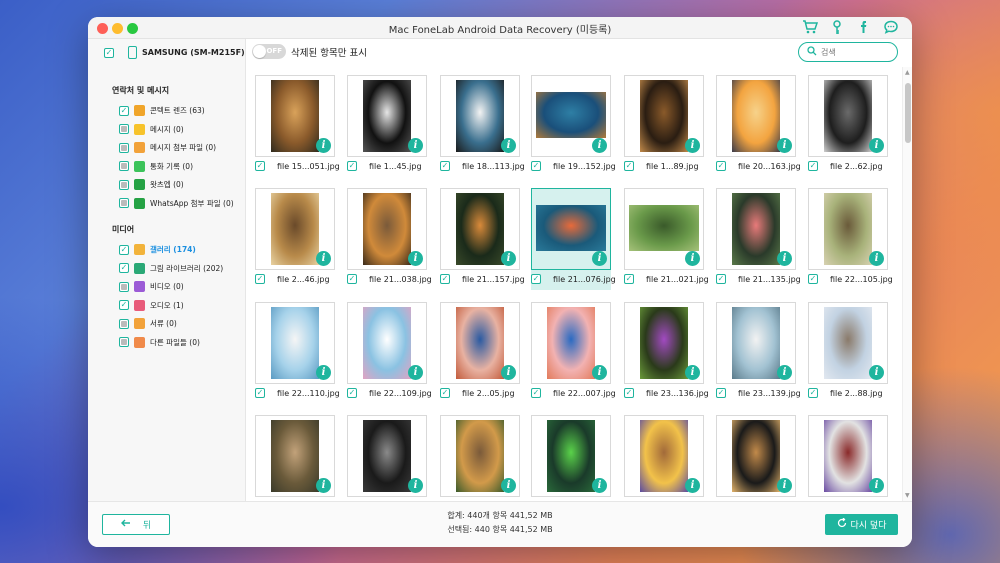  I want to click on file-name-row: file 18...113.jpg, so click(482, 166).